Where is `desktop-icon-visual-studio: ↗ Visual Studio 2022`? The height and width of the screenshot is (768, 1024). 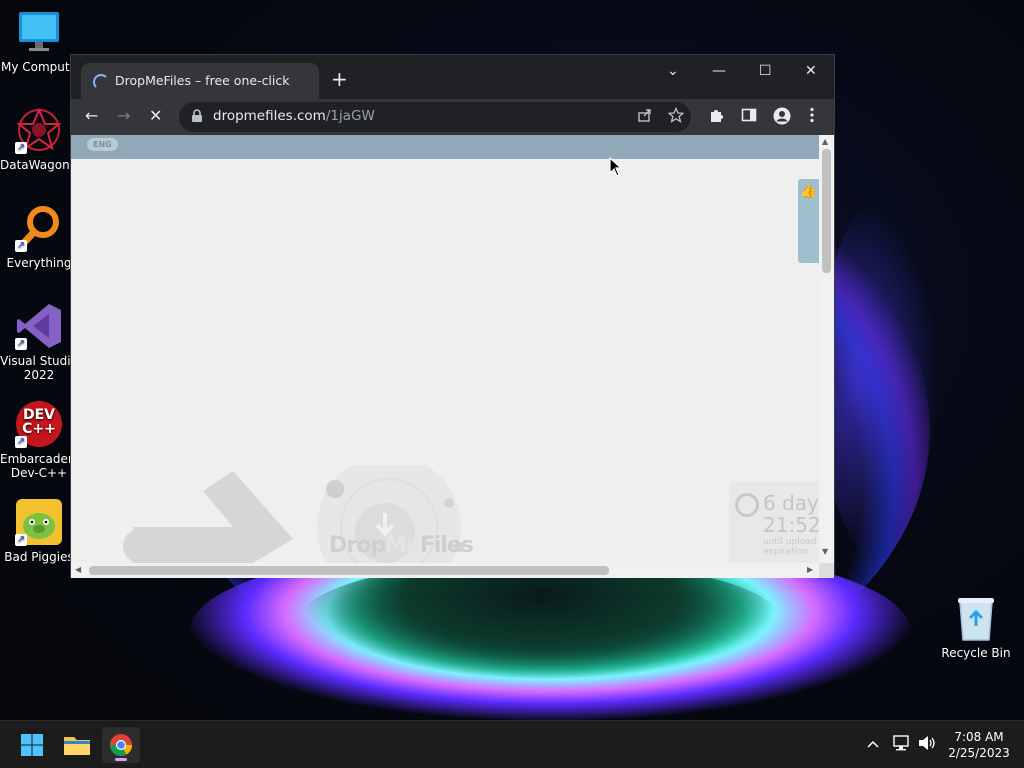
desktop-icon-visual-studio: ↗ Visual Studio 2022 is located at coordinates (39, 342).